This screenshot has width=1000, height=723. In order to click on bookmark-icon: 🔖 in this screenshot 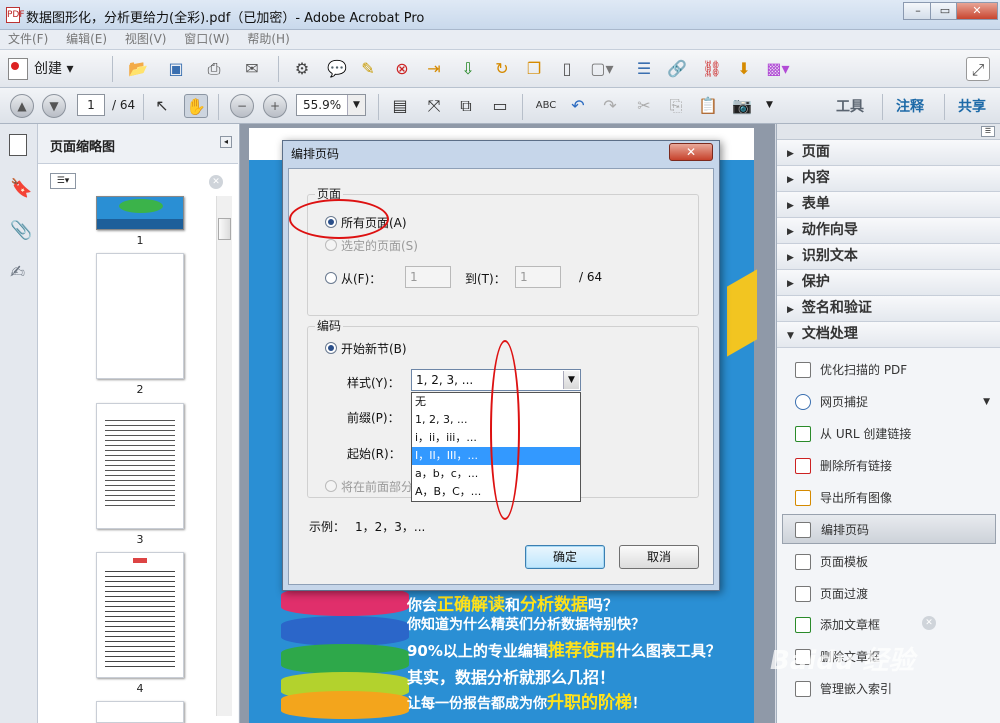, I will do `click(21, 188)`.